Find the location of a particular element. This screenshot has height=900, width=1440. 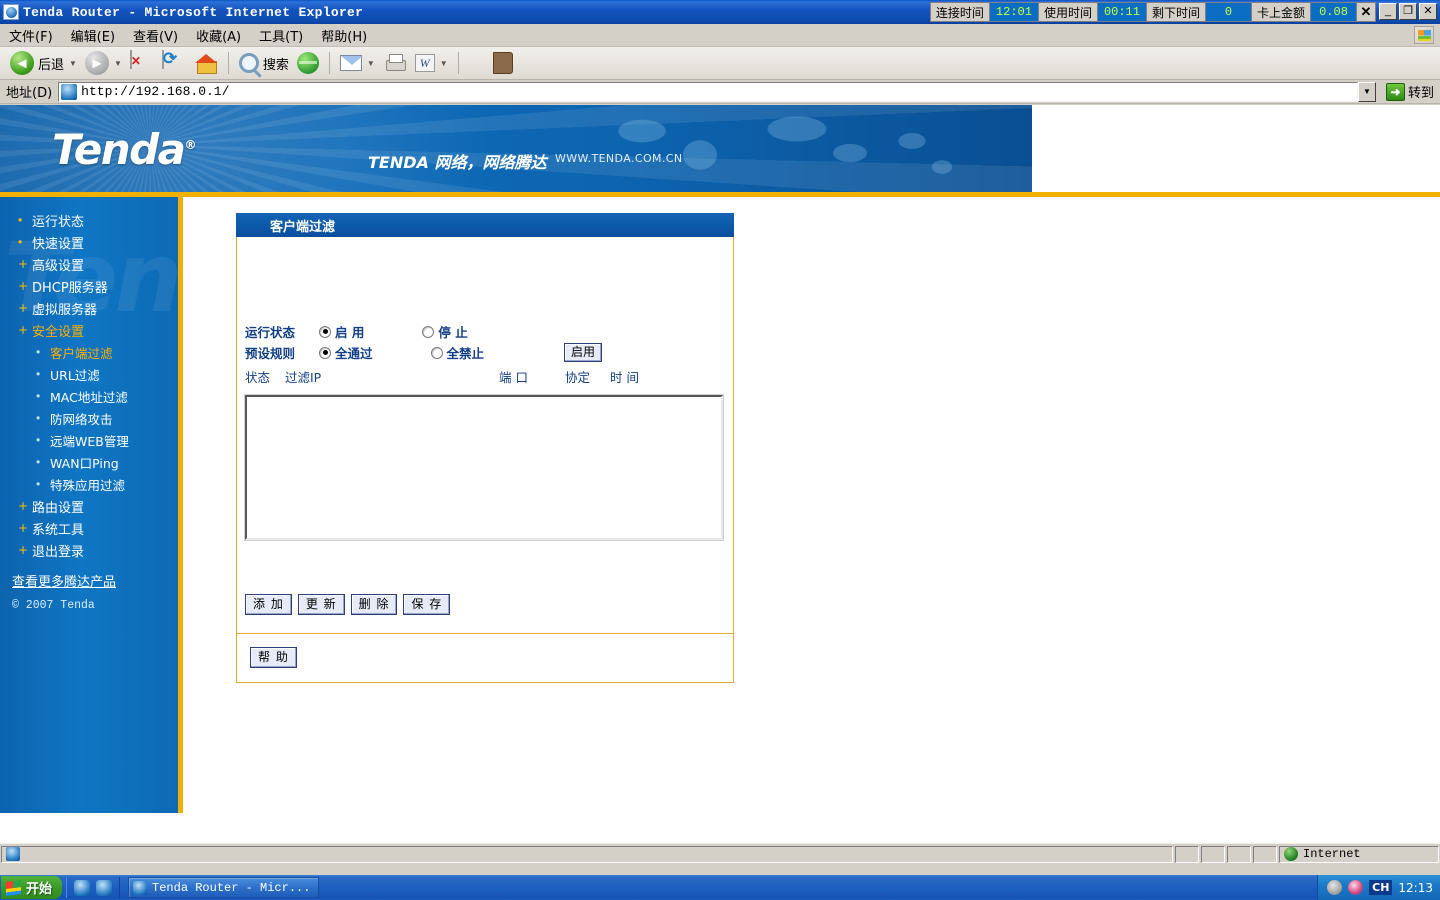

column-header-protocol: 协定 is located at coordinates (578, 377).